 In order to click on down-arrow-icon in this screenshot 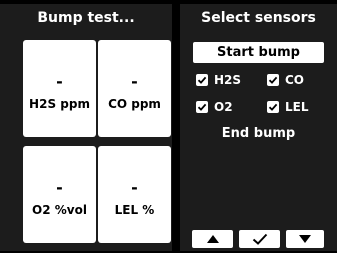, I will do `click(305, 239)`.